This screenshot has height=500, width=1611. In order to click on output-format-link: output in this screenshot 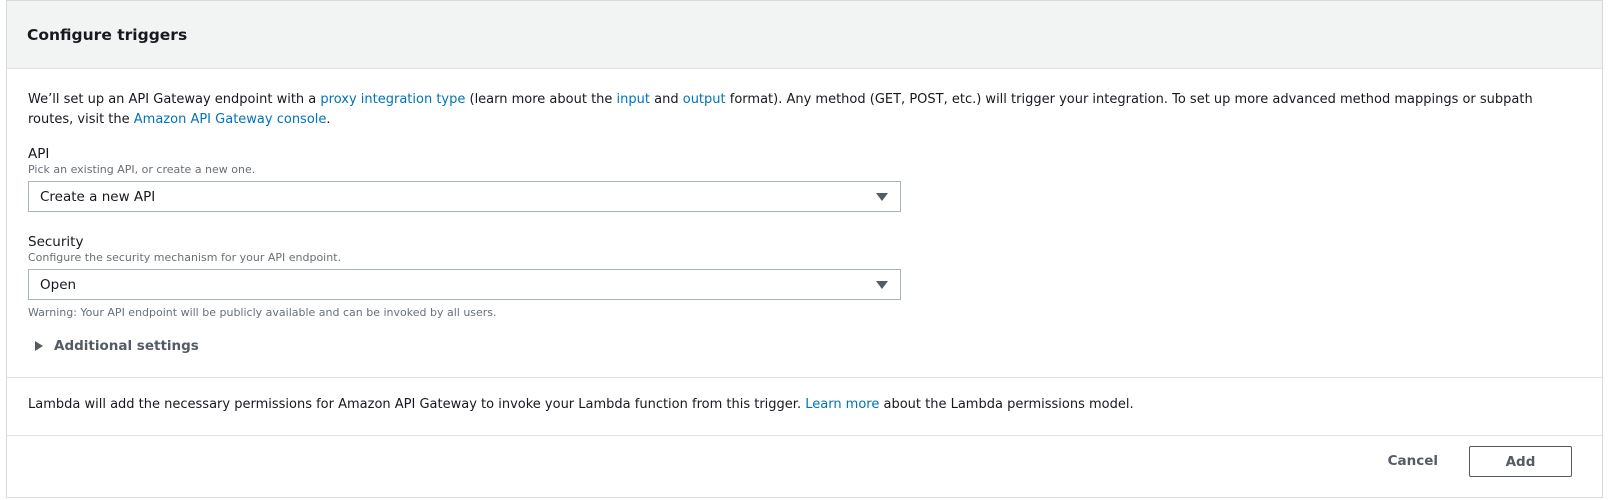, I will do `click(704, 99)`.